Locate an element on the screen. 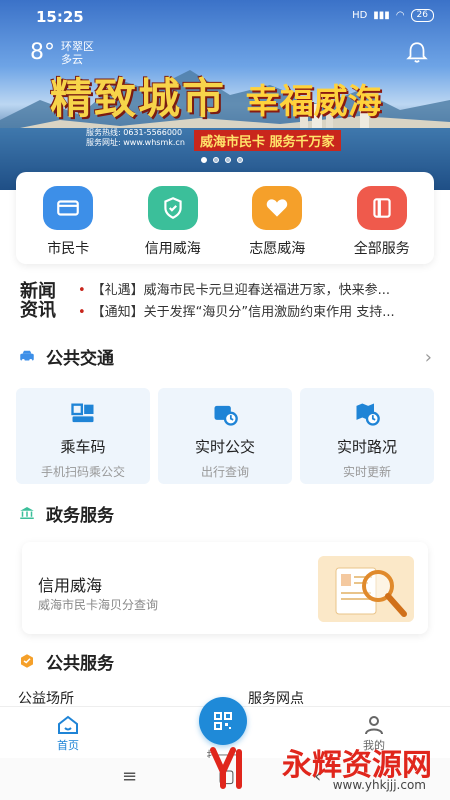  quick-services: 市民卡 信用威海 志愿威海 全部服务 is located at coordinates (225, 218).